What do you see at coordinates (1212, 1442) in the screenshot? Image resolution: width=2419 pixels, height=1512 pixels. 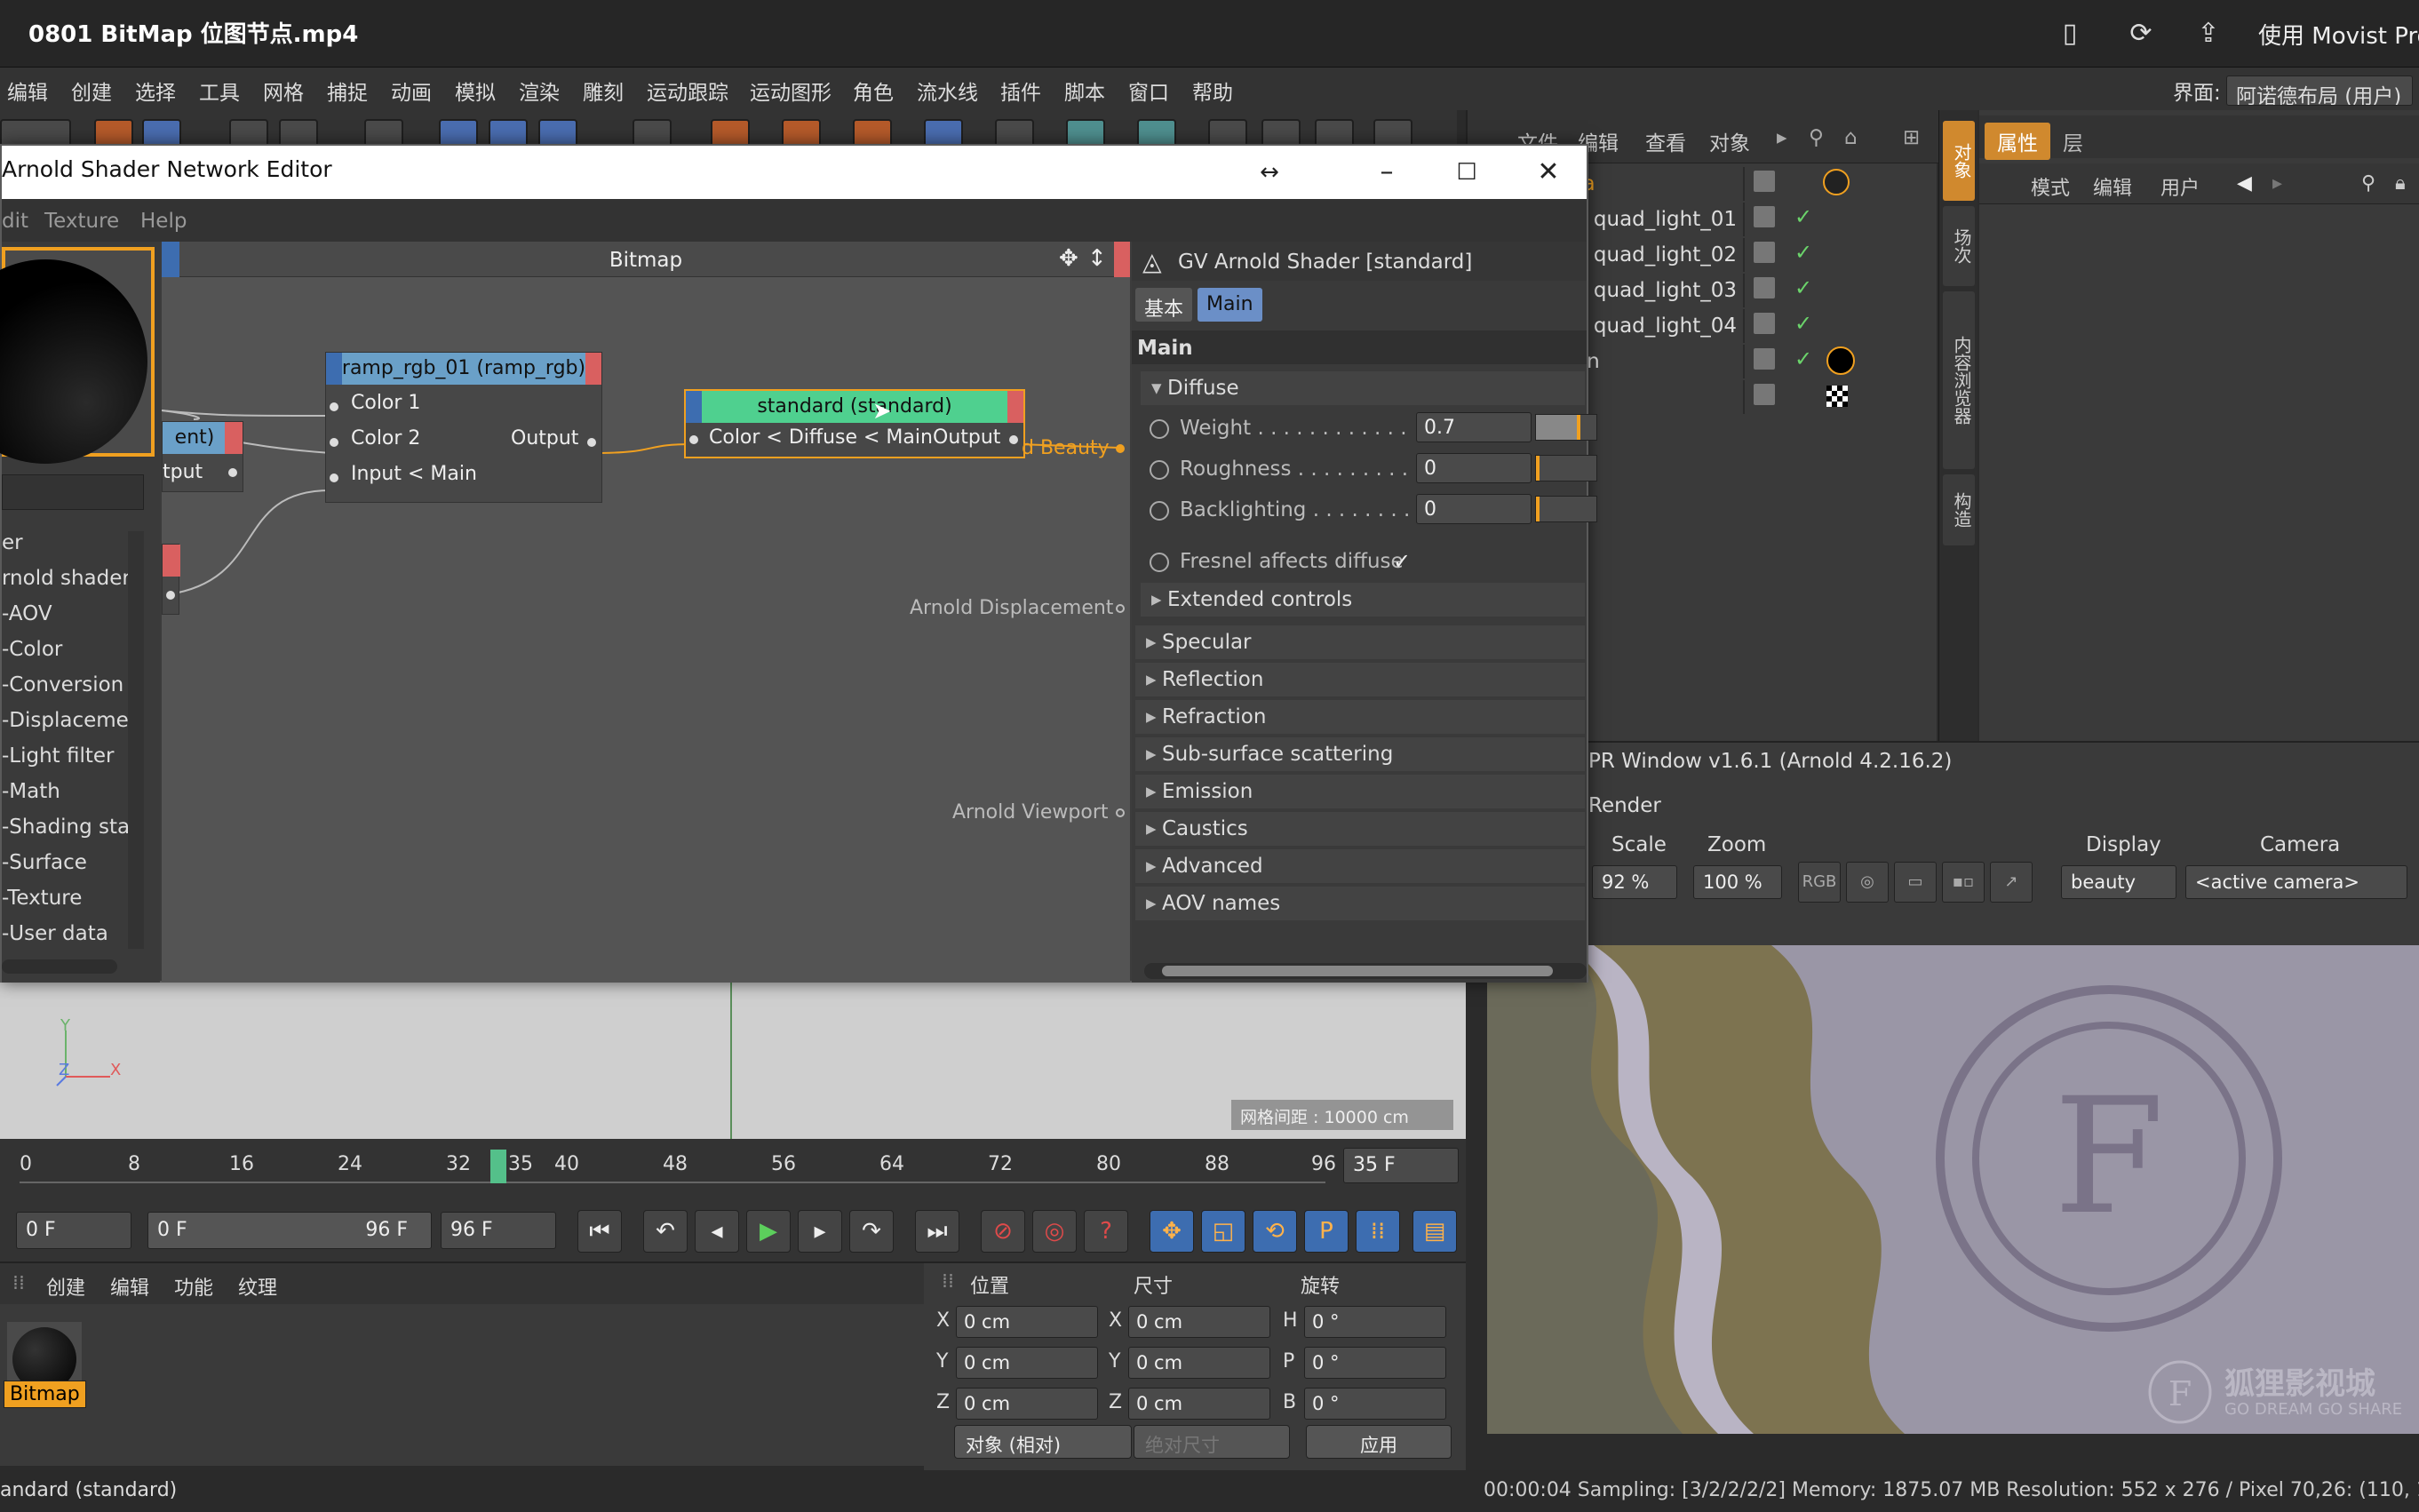 I see `size-mode-select: 绝对尺寸` at bounding box center [1212, 1442].